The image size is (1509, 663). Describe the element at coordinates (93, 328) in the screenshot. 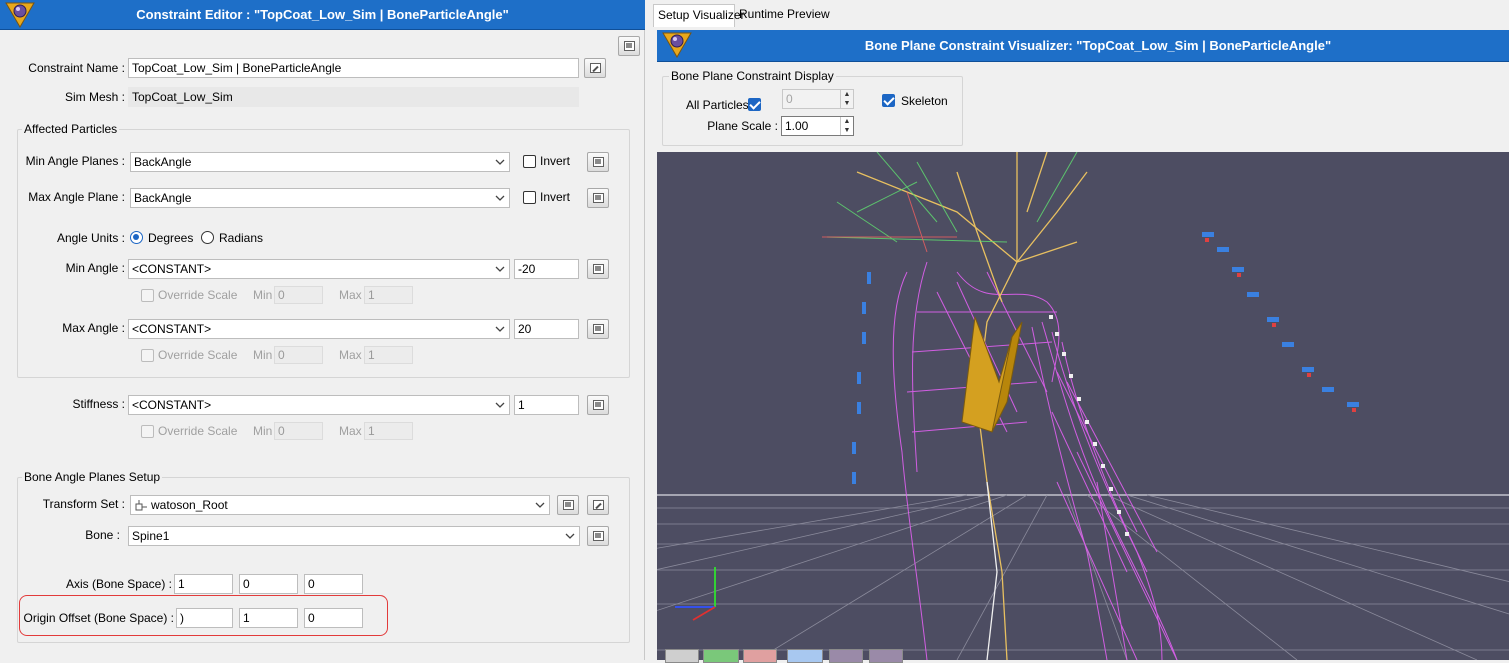

I see `max-angle-label: Max Angle :` at that location.